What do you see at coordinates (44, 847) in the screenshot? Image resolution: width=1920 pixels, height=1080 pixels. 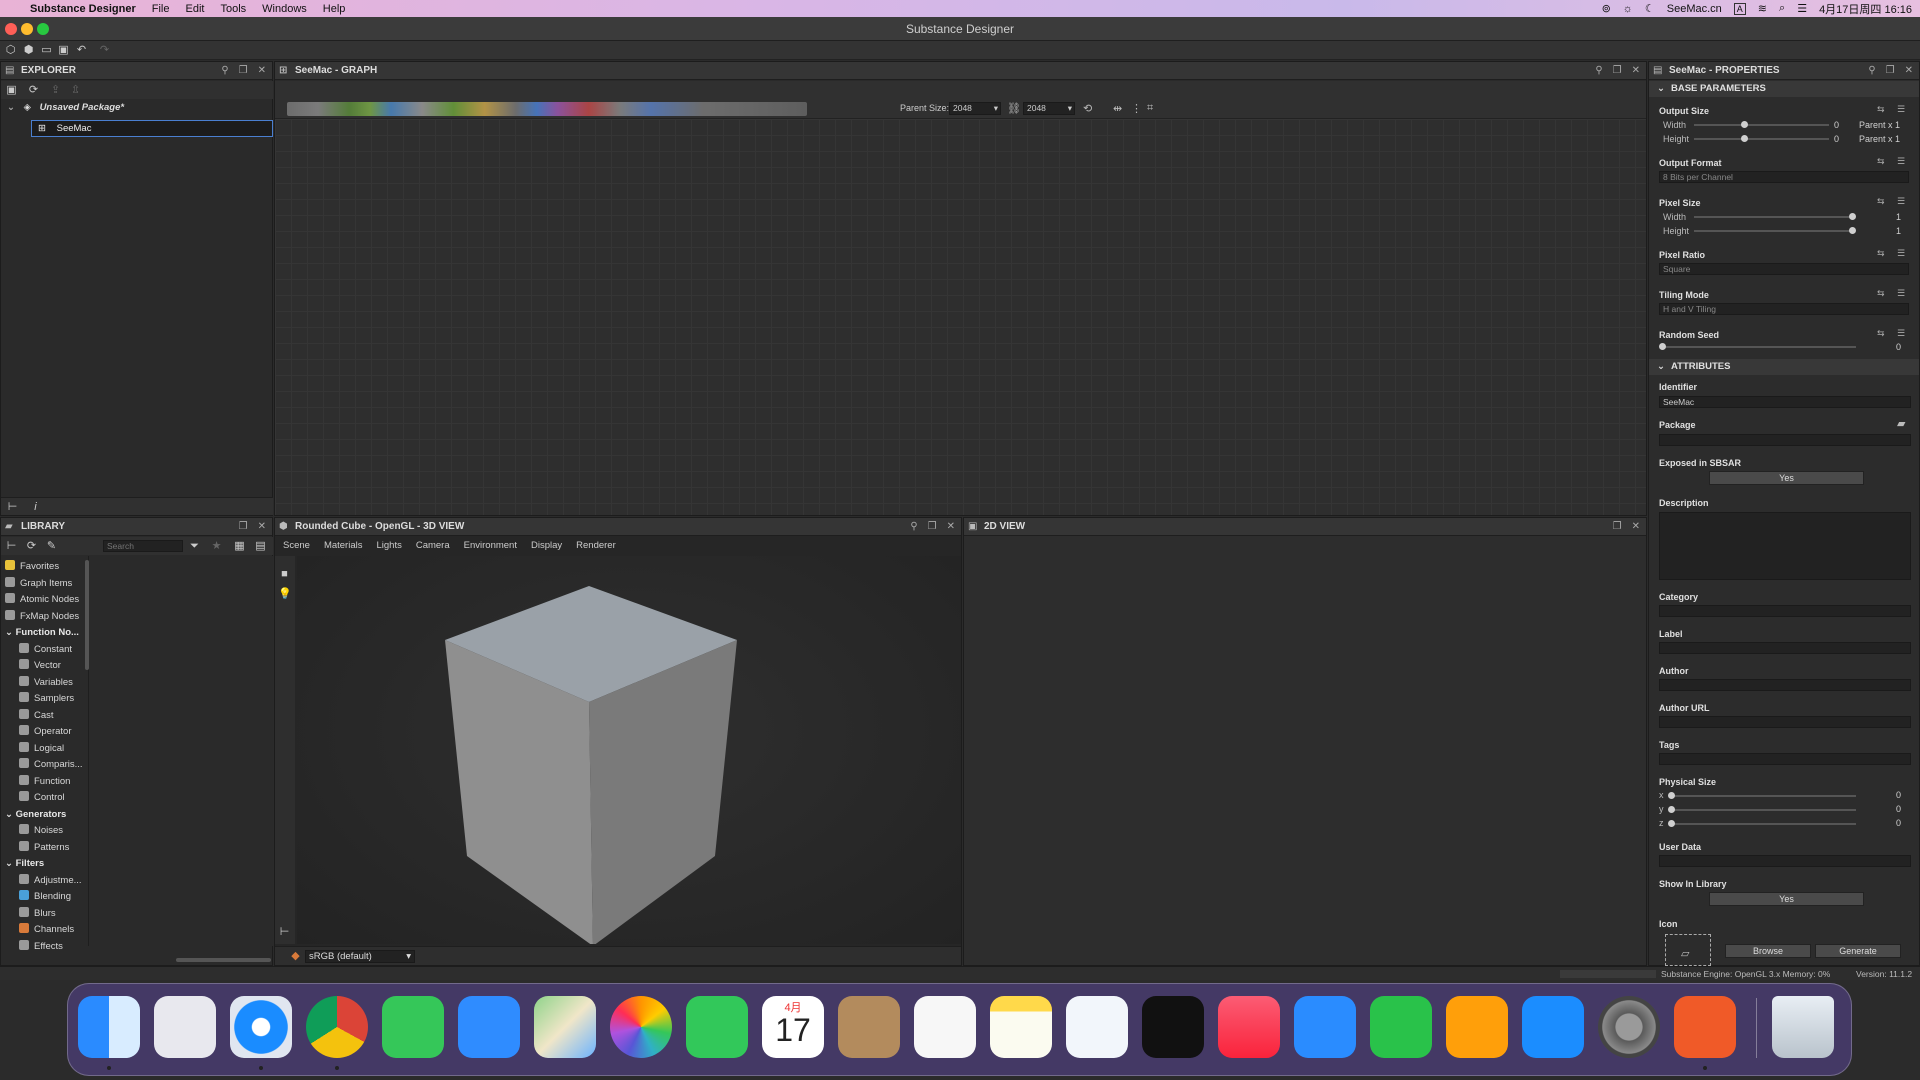 I see `library-item: Patterns` at bounding box center [44, 847].